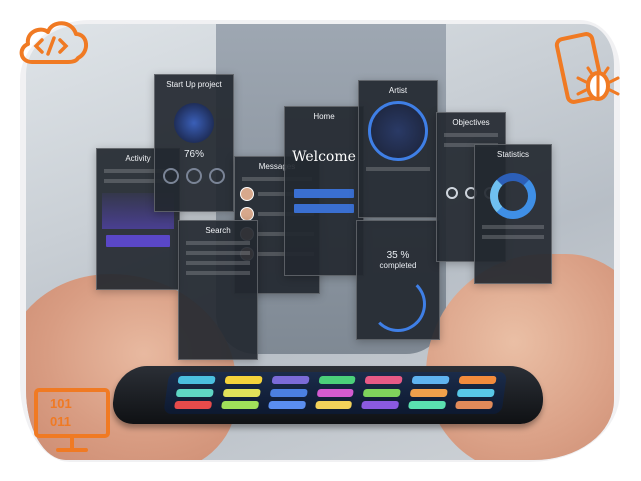 This screenshot has height=481, width=641. Describe the element at coordinates (520, 357) in the screenshot. I see `right-hand` at that location.